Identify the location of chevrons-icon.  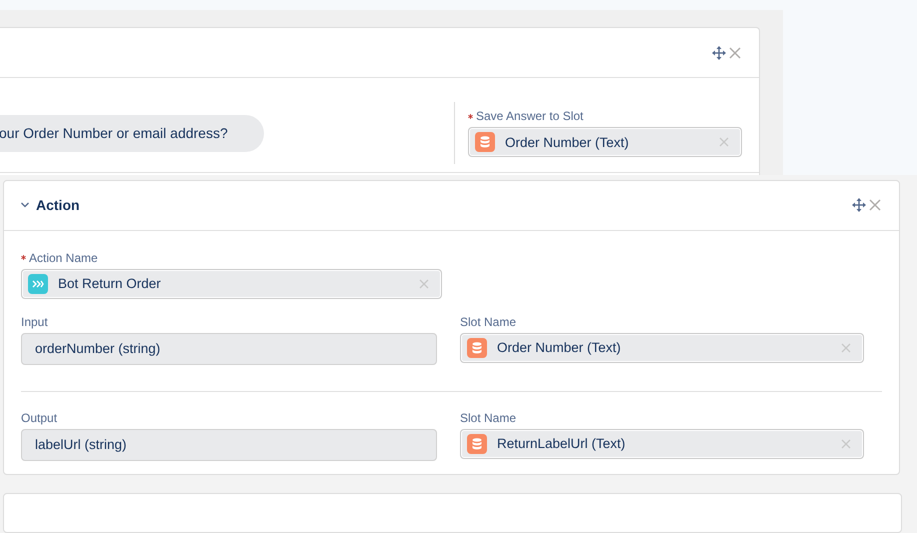
(38, 283).